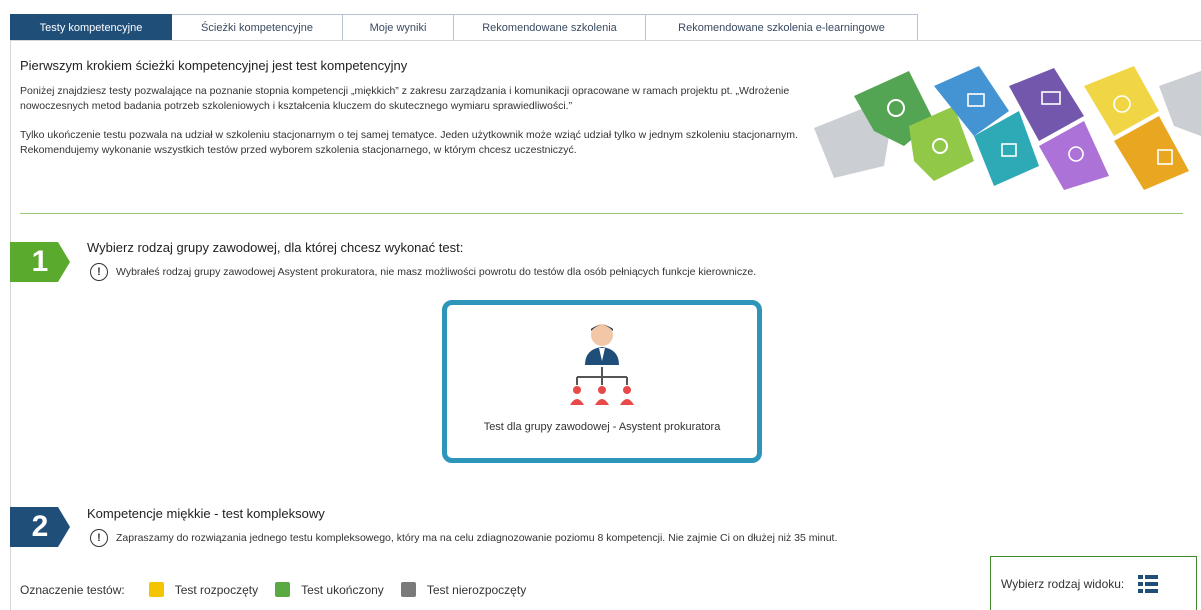 The image size is (1201, 610). Describe the element at coordinates (1007, 128) in the screenshot. I see `puzzle-illustration` at that location.